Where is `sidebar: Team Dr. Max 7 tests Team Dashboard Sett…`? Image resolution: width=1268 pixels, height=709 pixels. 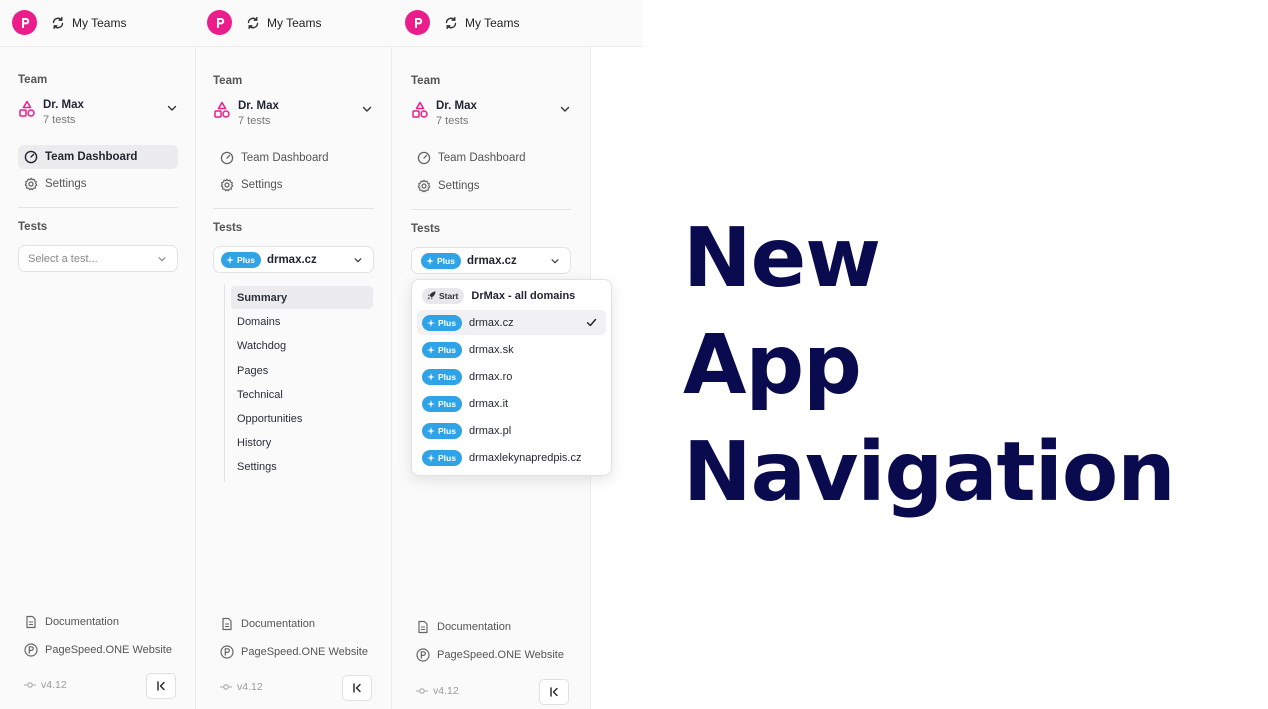
sidebar: Team Dr. Max 7 tests Team Dashboard Sett… is located at coordinates (98, 378).